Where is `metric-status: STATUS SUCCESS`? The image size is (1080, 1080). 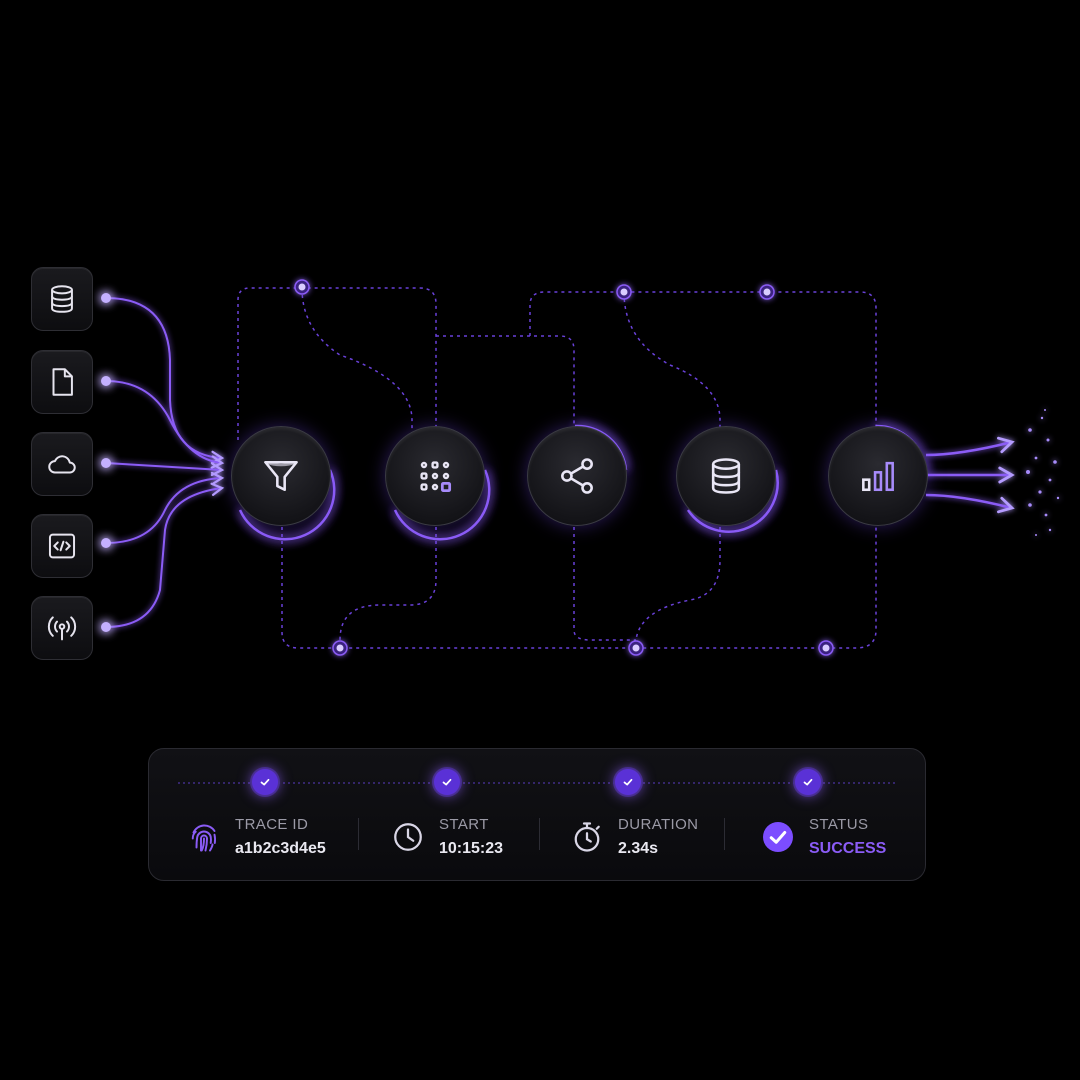
metric-status: STATUS SUCCESS is located at coordinates (821, 837).